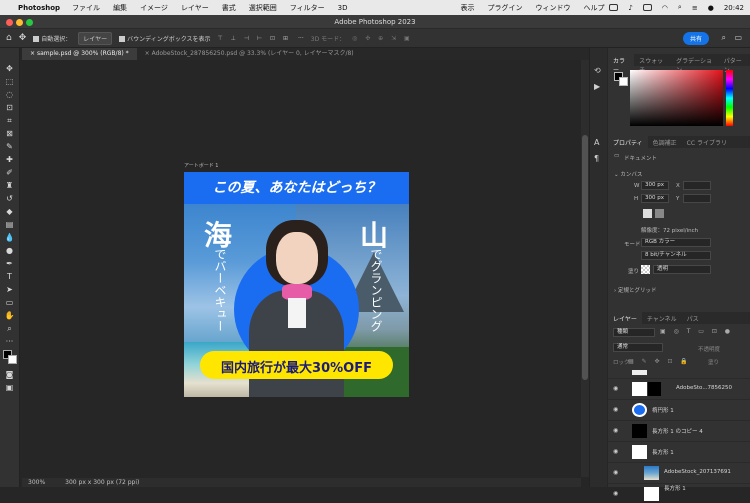 This screenshot has width=750, height=503. I want to click on menu-view: 表示, so click(467, 8).